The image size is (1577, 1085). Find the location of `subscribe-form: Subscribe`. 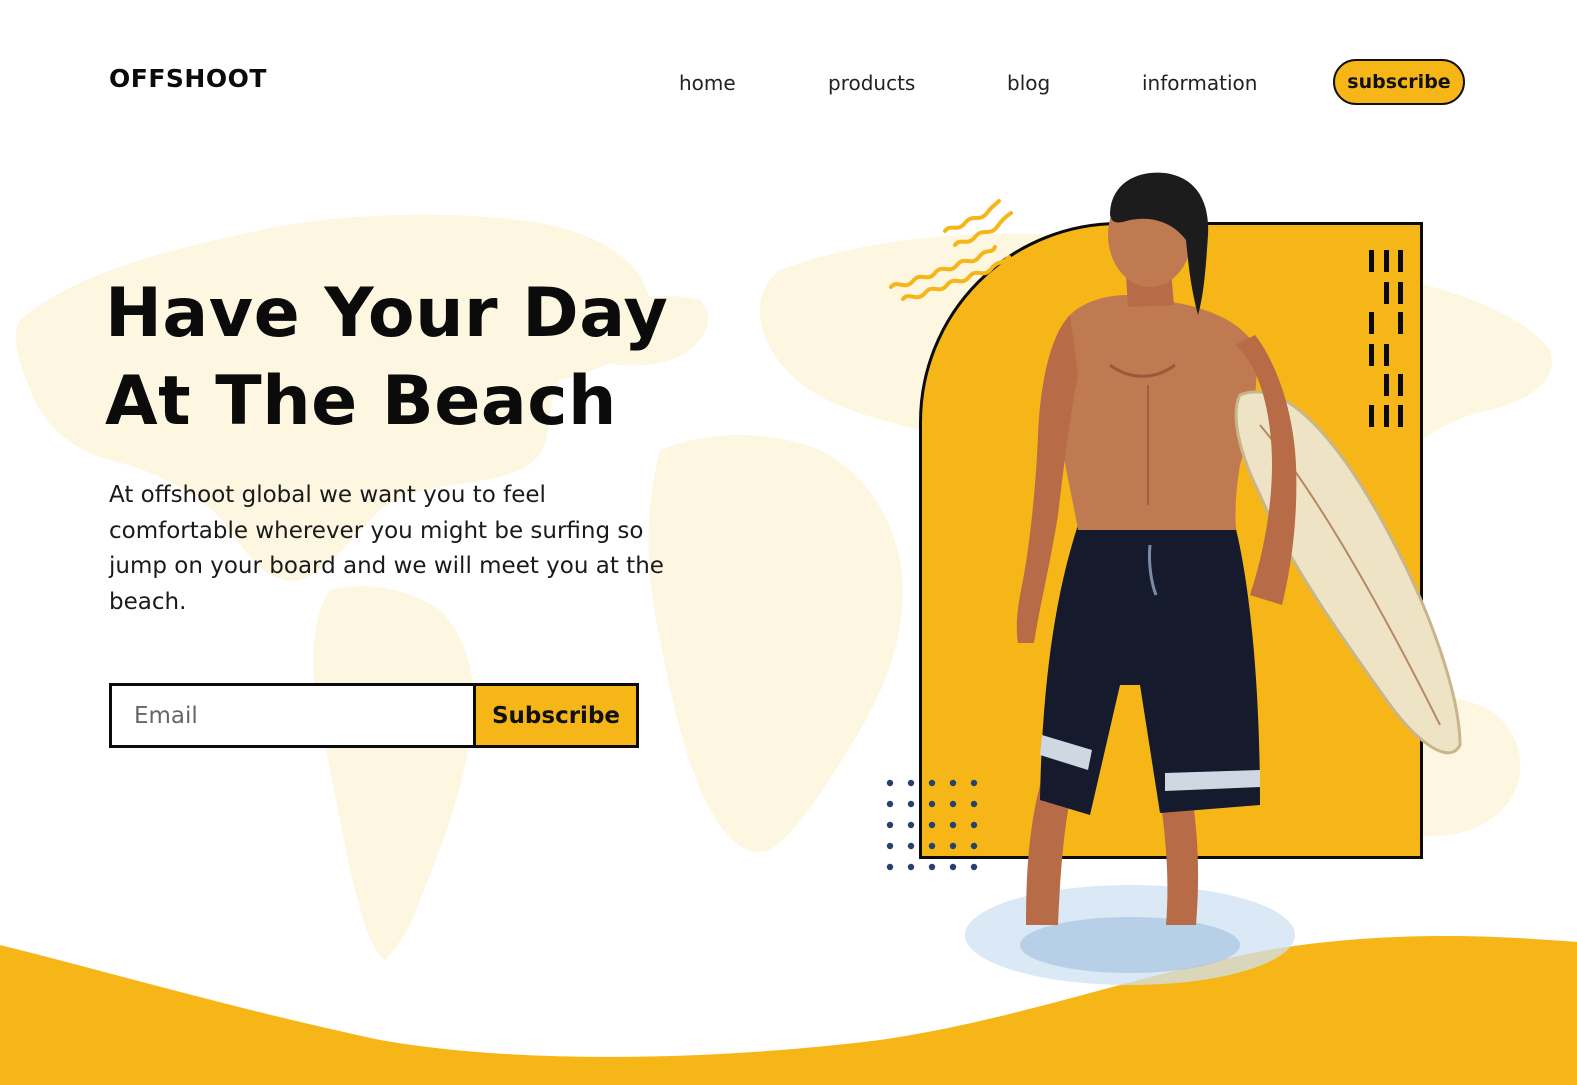

subscribe-form: Subscribe is located at coordinates (374, 715).